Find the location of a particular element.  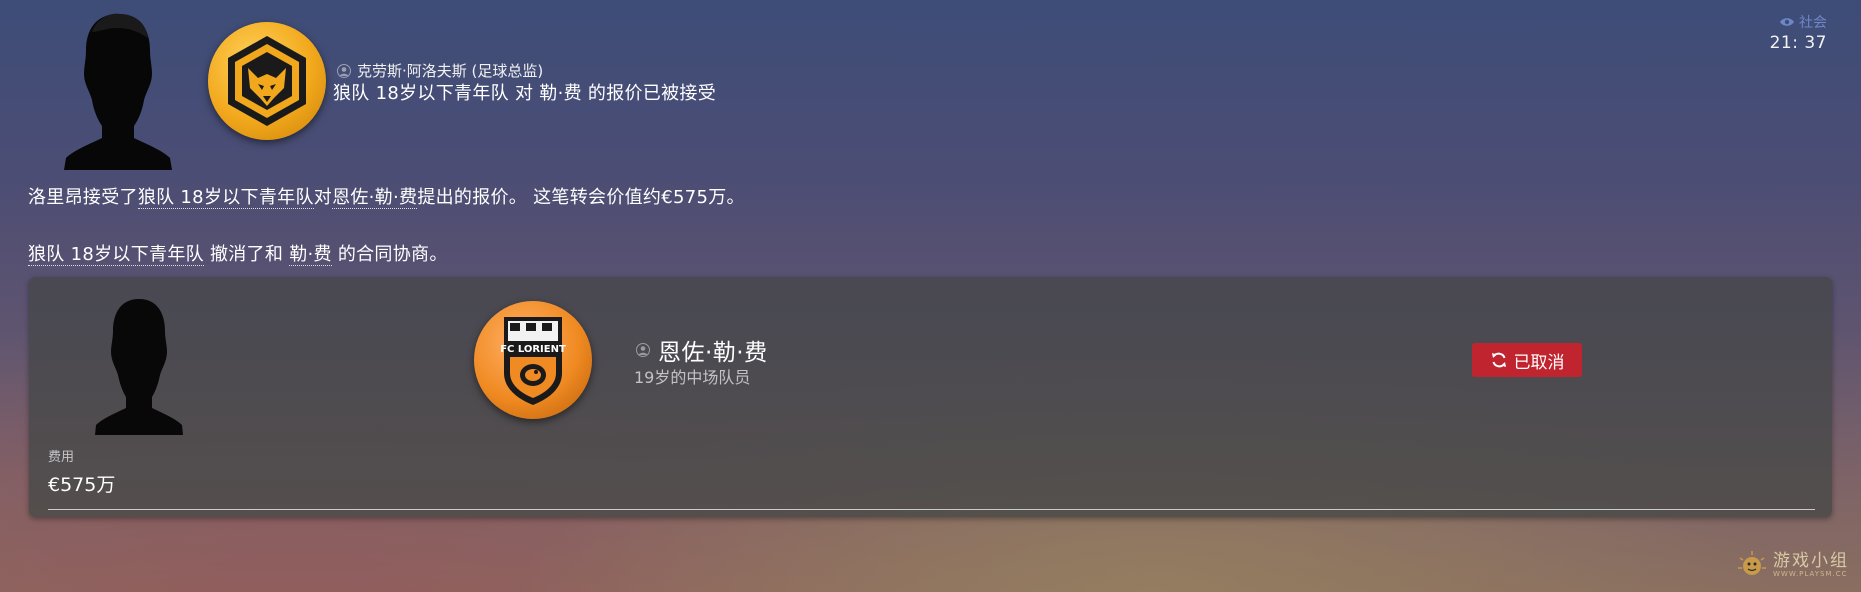

watermark: 游戏小组 WWW.PLAYSM.CC is located at coordinates (1792, 565).